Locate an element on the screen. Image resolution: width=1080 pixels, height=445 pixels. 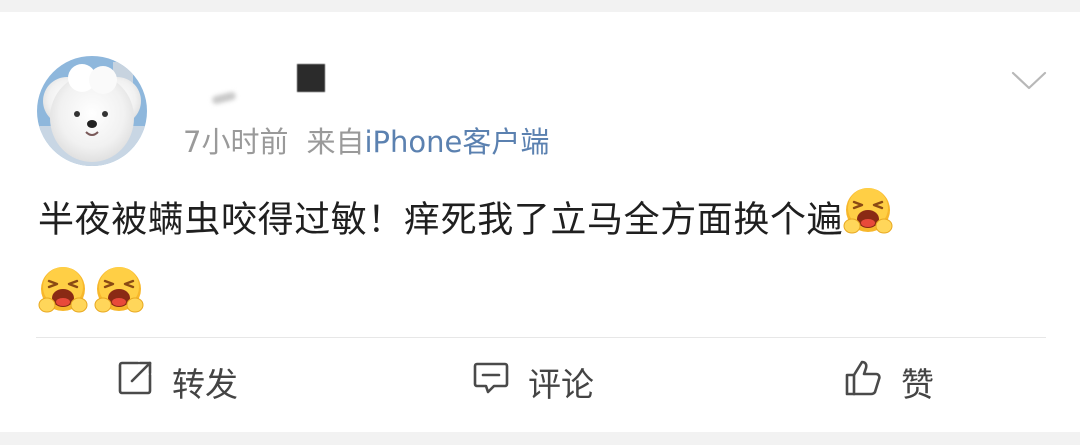
like-label: 赞 is located at coordinates (917, 384).